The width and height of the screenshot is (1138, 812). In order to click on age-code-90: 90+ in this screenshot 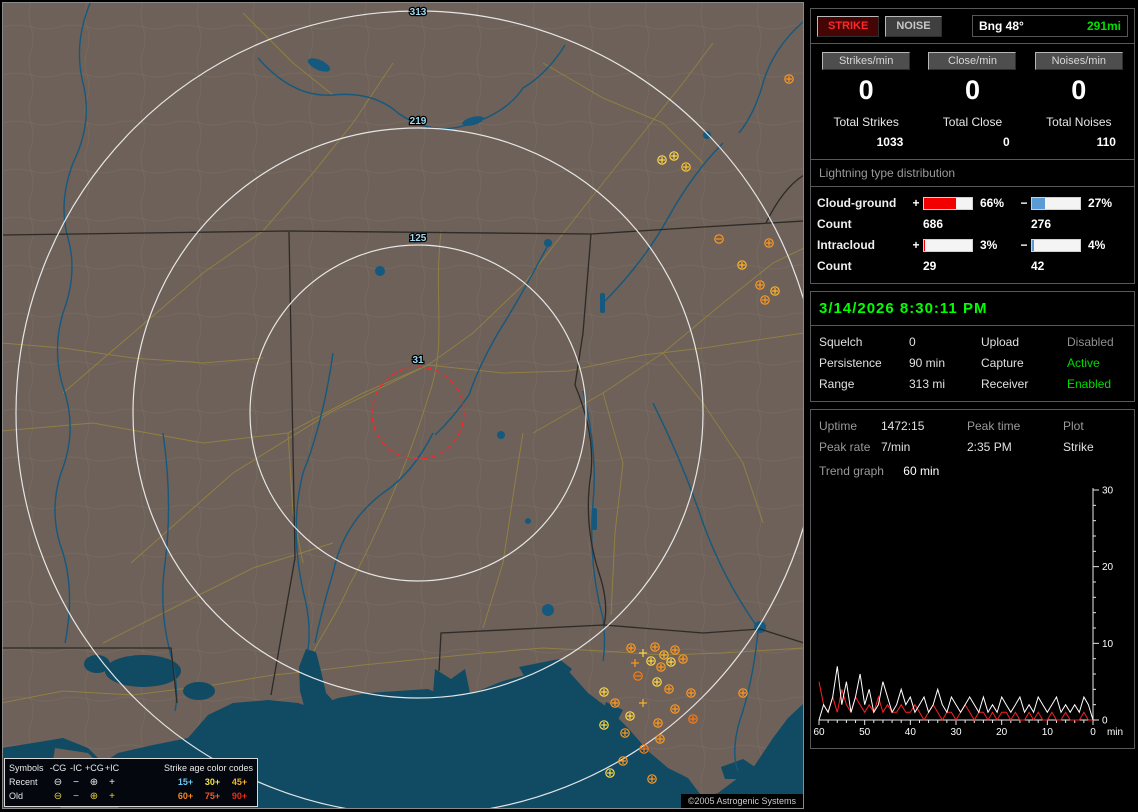, I will do `click(239, 796)`.